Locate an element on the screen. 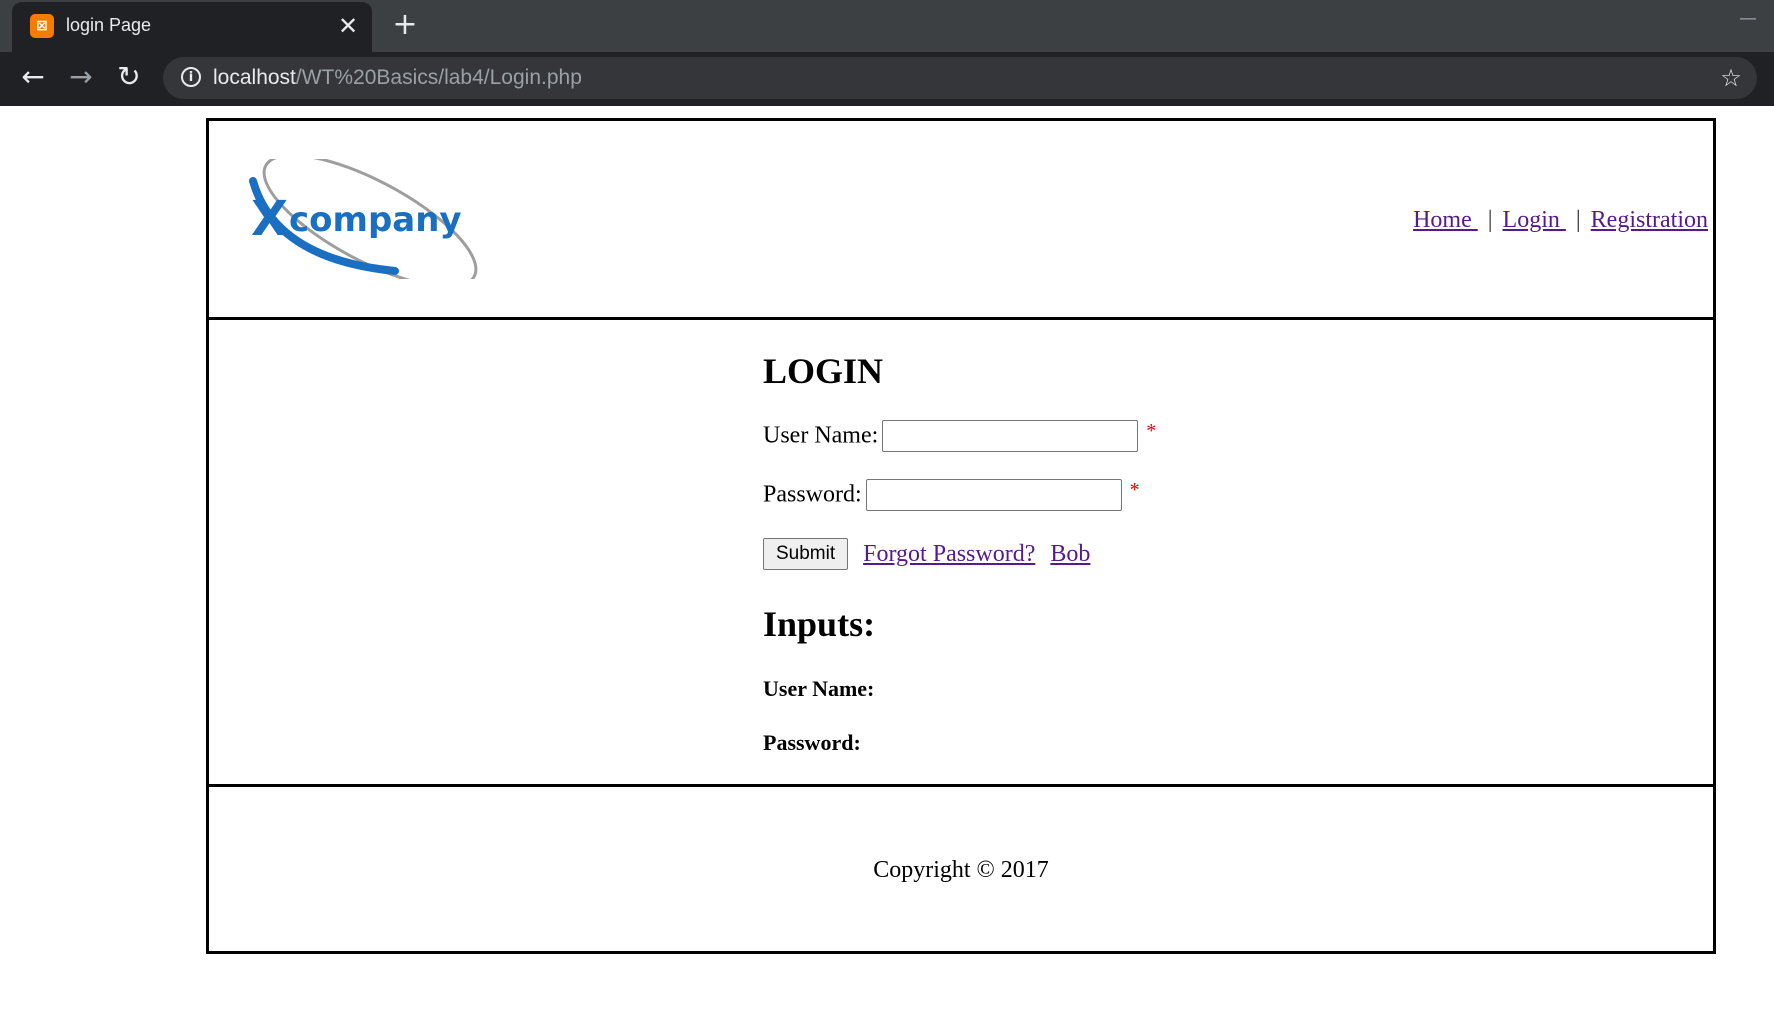 The height and width of the screenshot is (1019, 1774). tab-strip: ⊠ login Page ✕ + — is located at coordinates (887, 26).